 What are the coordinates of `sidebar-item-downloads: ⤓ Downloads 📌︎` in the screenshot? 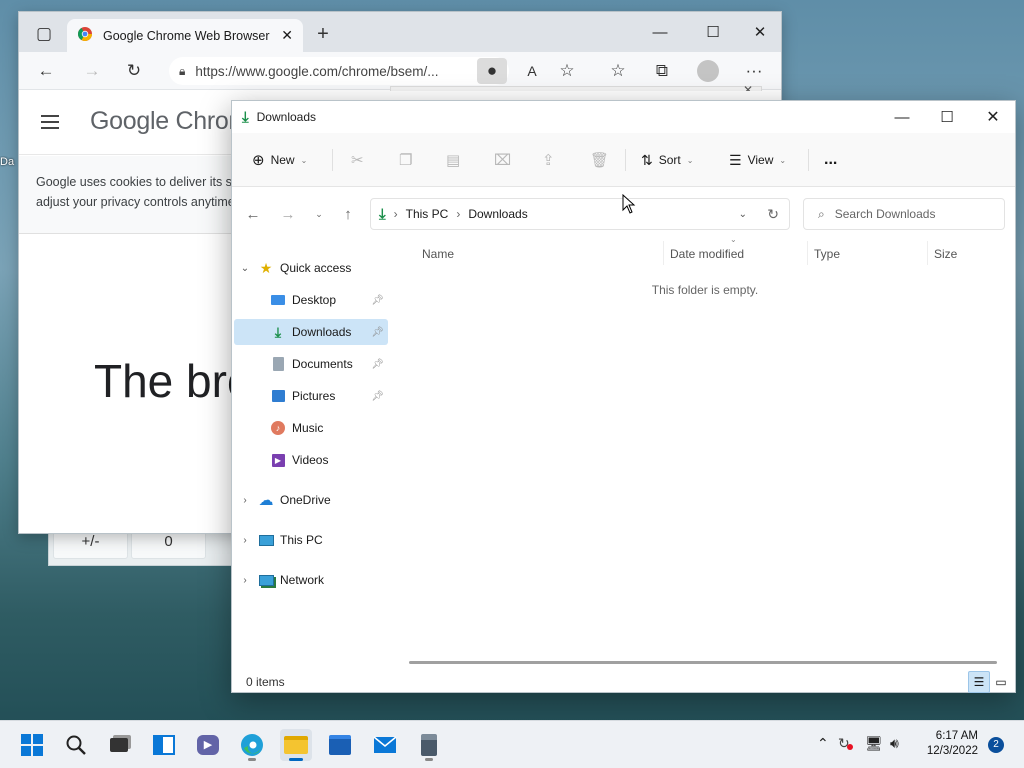 It's located at (311, 332).